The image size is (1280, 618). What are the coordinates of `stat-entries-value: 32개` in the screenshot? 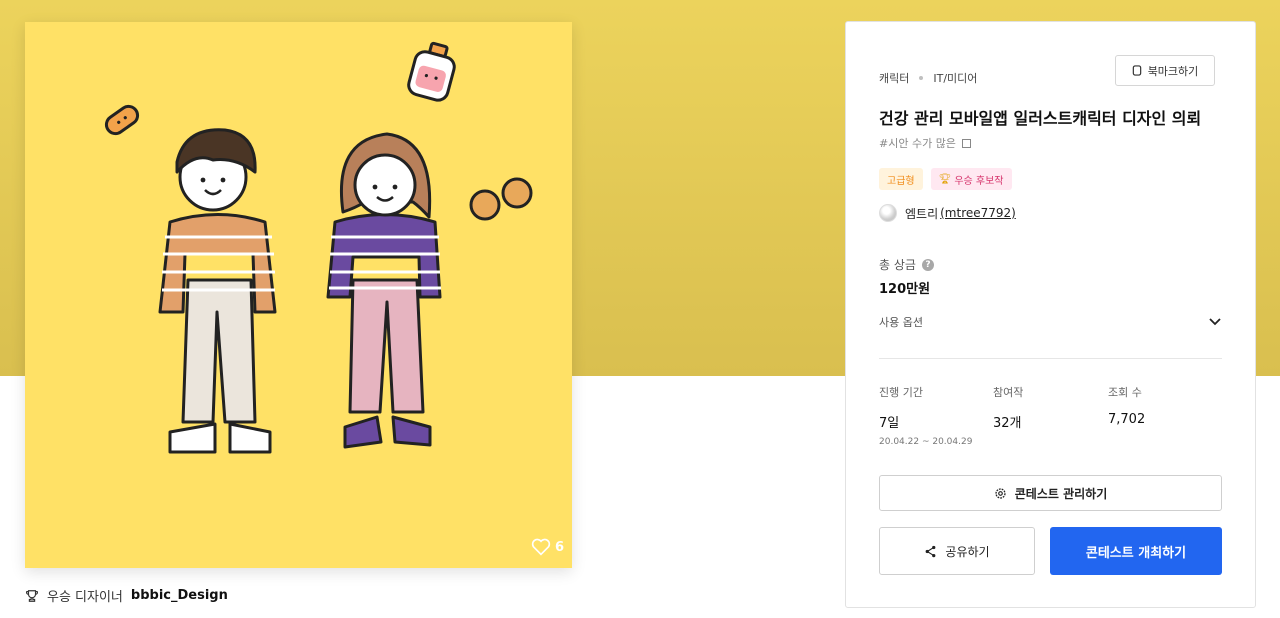 It's located at (1007, 423).